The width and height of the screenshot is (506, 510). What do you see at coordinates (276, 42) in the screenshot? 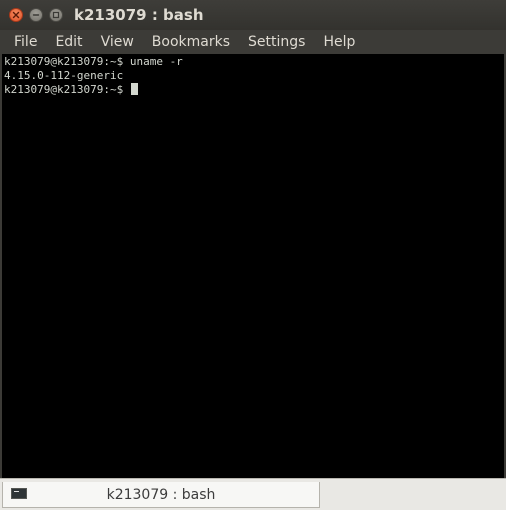
I see `menu-settings: Settings` at bounding box center [276, 42].